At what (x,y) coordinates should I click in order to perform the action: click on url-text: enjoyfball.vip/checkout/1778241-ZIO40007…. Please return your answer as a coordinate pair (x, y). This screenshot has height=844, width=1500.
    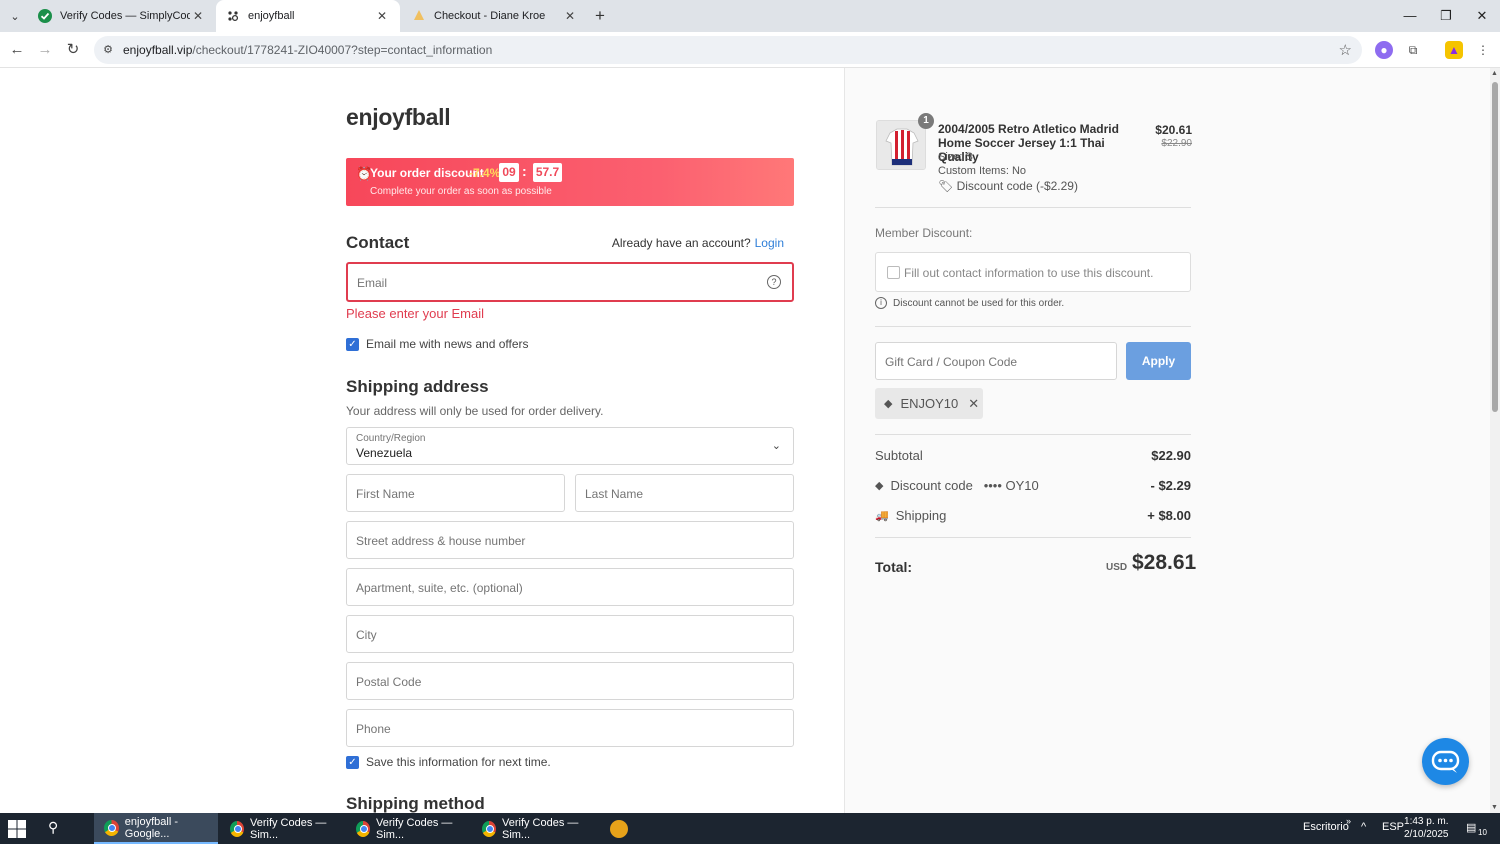
    Looking at the image, I should click on (308, 50).